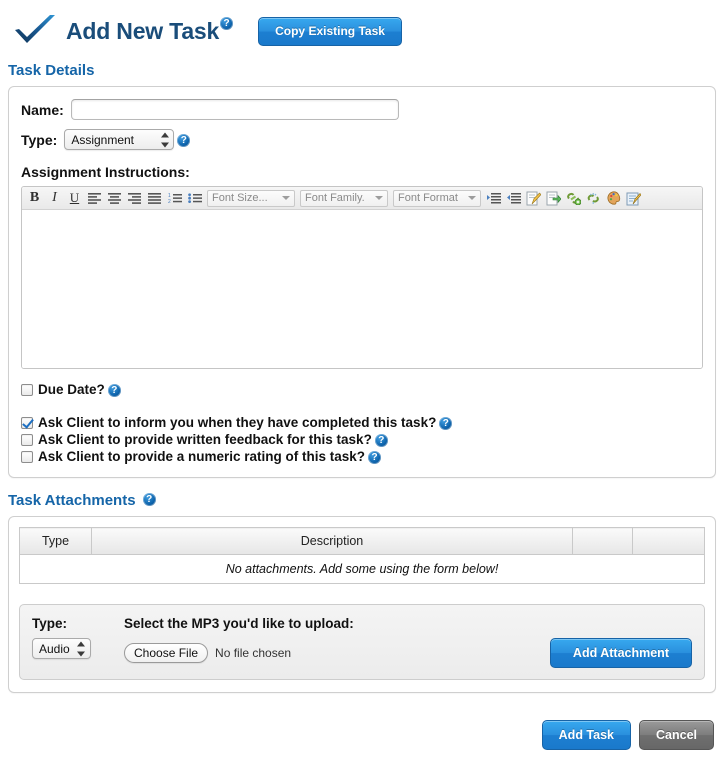 The height and width of the screenshot is (764, 724). Describe the element at coordinates (143, 30) in the screenshot. I see `page-title: Add New Task` at that location.